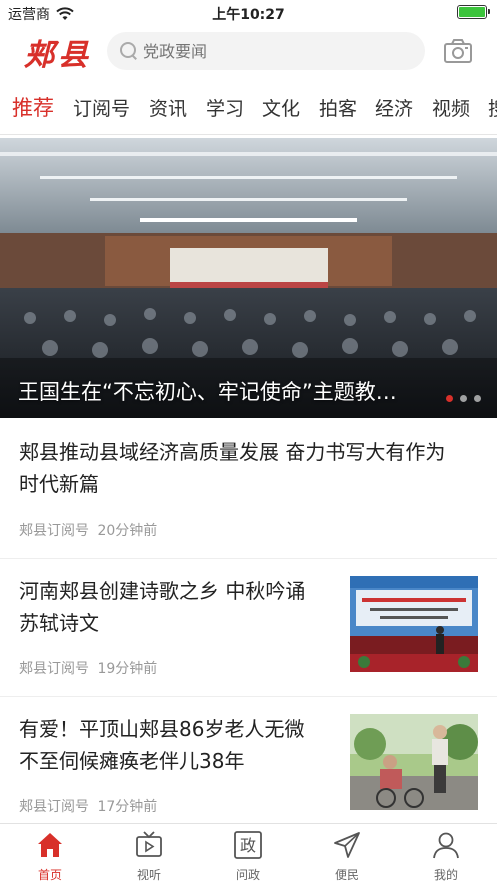 This screenshot has width=497, height=883. I want to click on nav-media: 视听, so click(149, 856).